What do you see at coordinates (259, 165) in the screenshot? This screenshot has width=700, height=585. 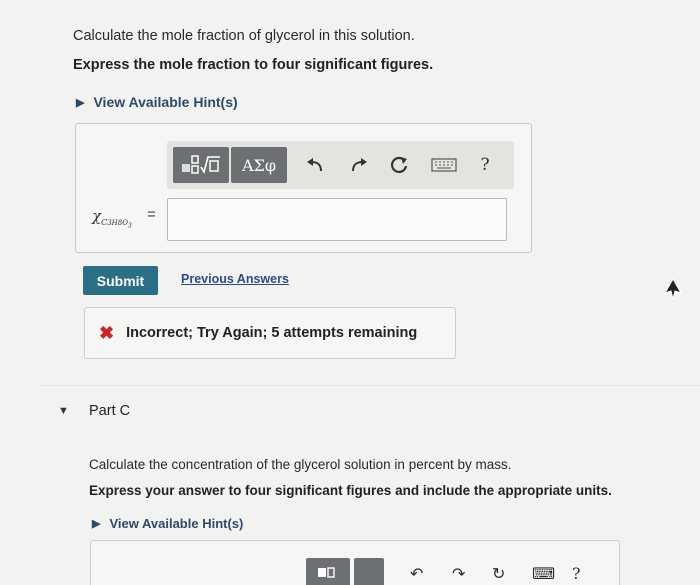 I see `greek-symbols-button: ΑΣφ` at bounding box center [259, 165].